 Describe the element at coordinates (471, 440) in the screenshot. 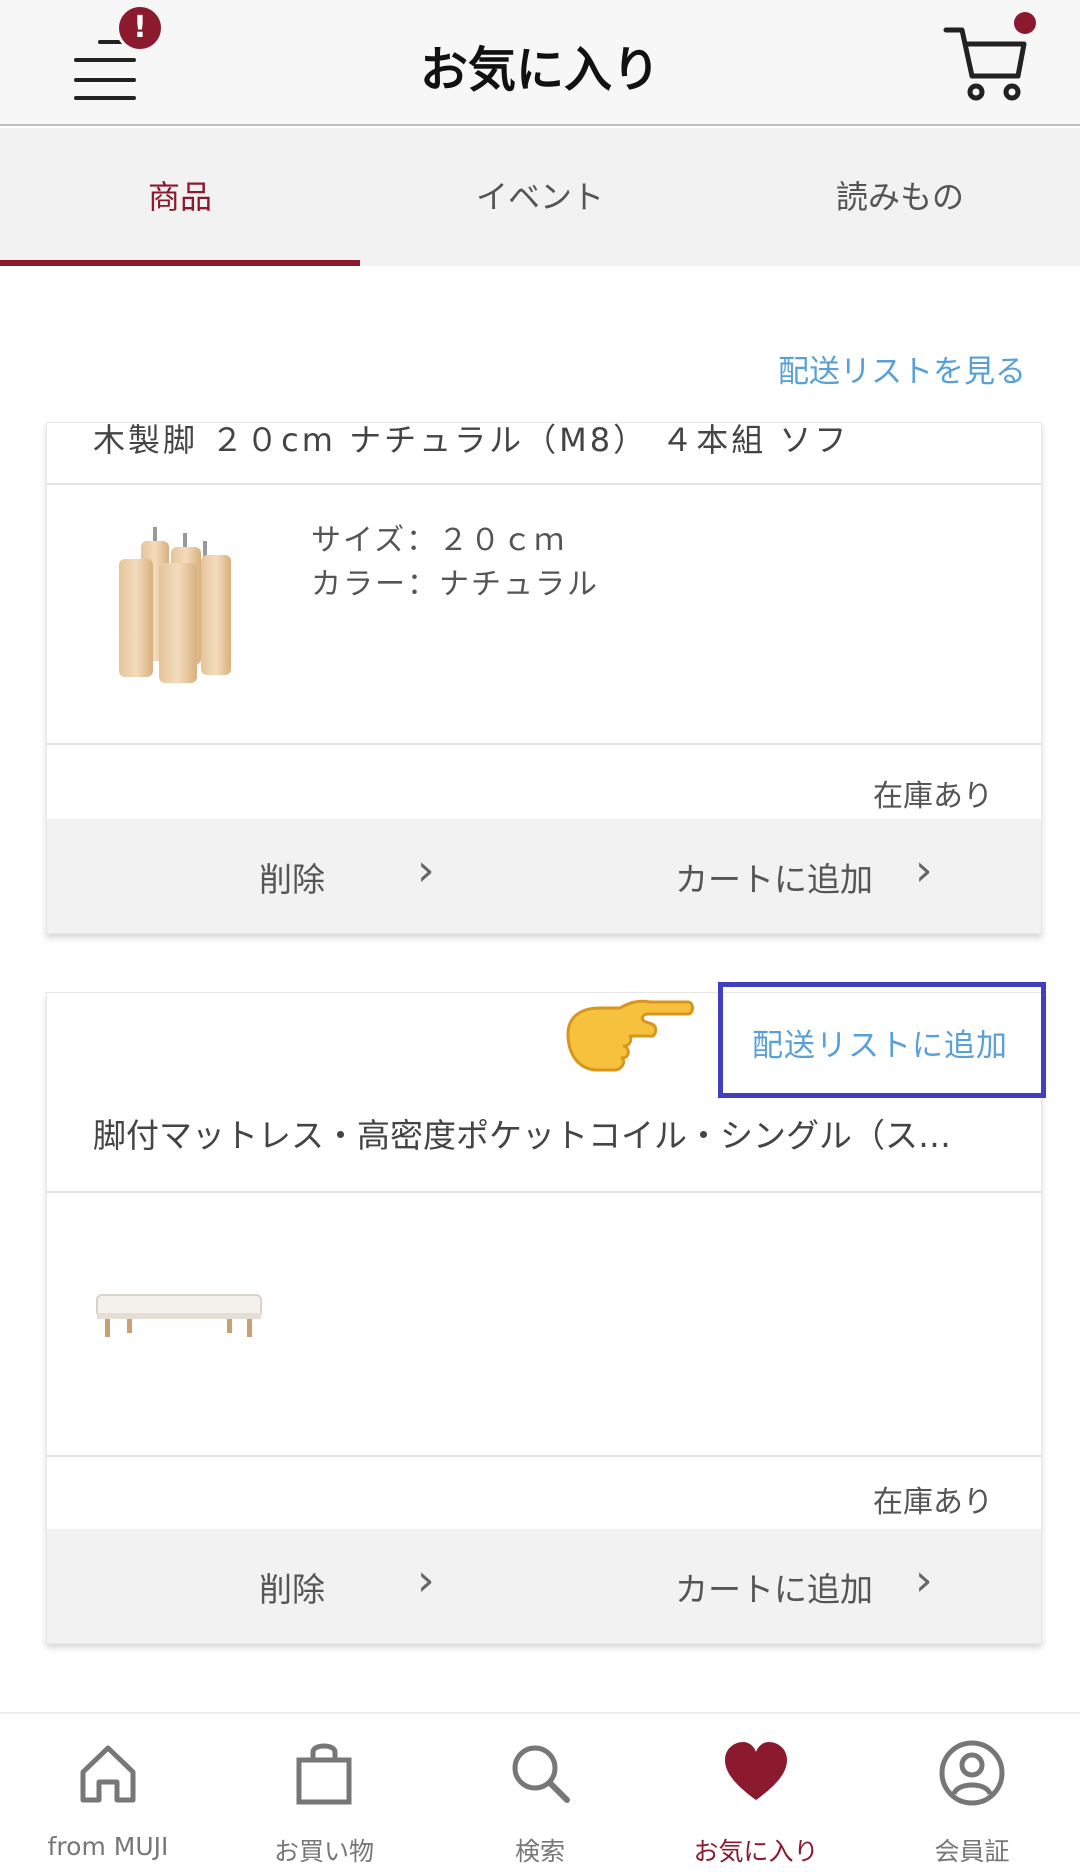

I see `item-title: 木製脚 ２０cm ナチュラル（M8） ４本組 ソフ` at that location.